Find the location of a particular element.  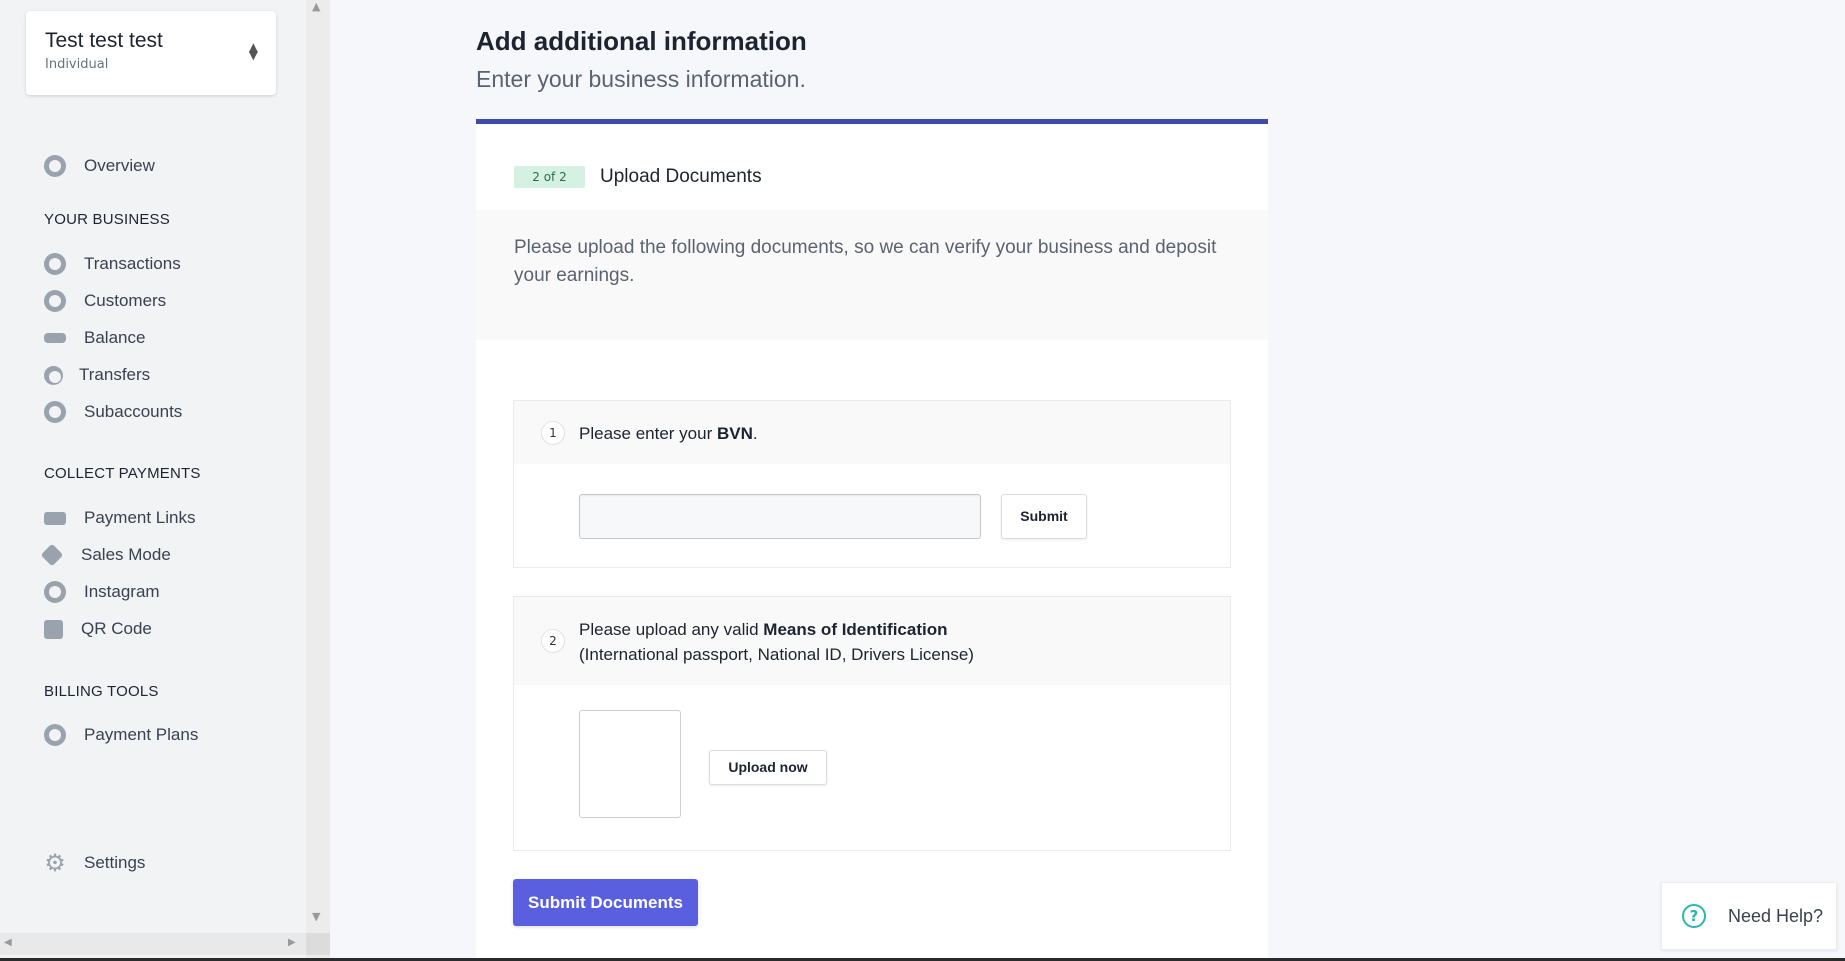

sidebar-item-label: Instagram is located at coordinates (122, 591).